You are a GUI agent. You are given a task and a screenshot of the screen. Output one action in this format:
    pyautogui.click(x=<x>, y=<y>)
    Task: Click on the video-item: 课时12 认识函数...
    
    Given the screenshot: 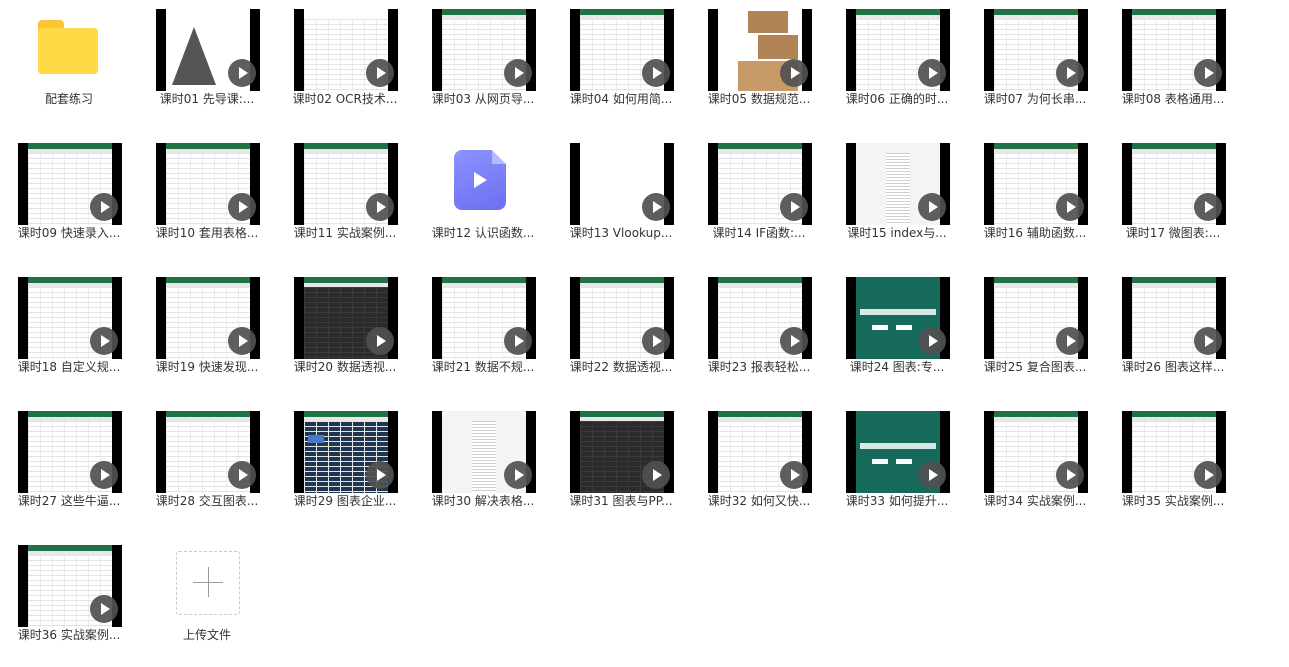 What is the action you would take?
    pyautogui.click(x=483, y=199)
    